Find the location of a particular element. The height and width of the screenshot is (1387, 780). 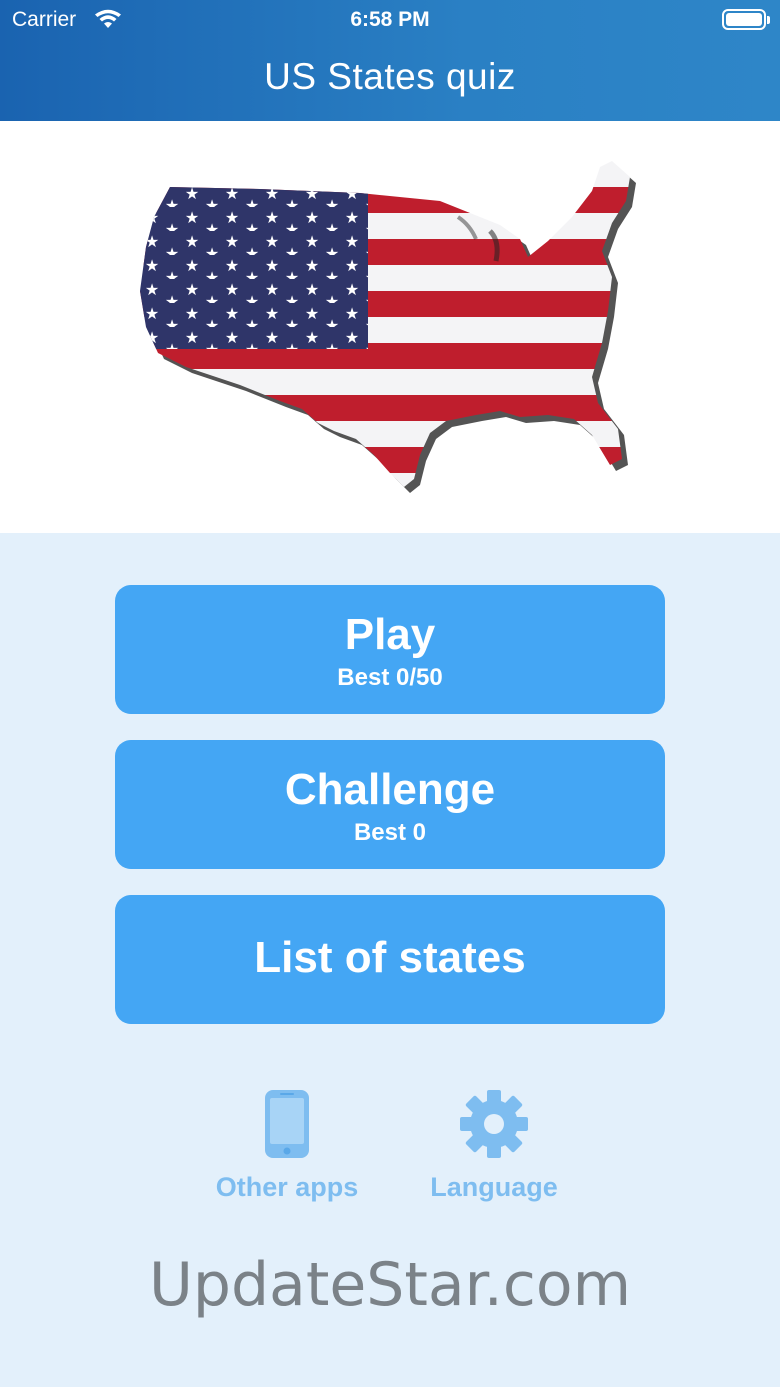

status-bar: Carrier 6:58 PM is located at coordinates (390, 20).